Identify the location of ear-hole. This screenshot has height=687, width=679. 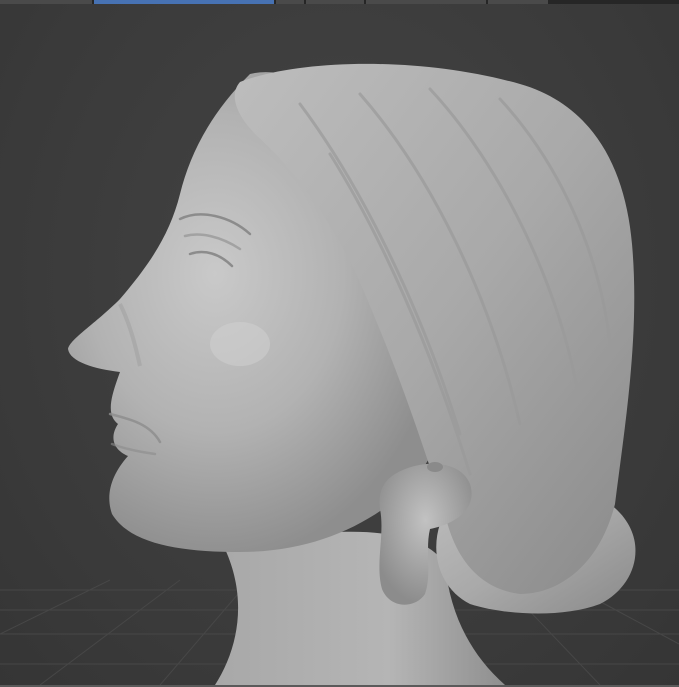
(435, 467).